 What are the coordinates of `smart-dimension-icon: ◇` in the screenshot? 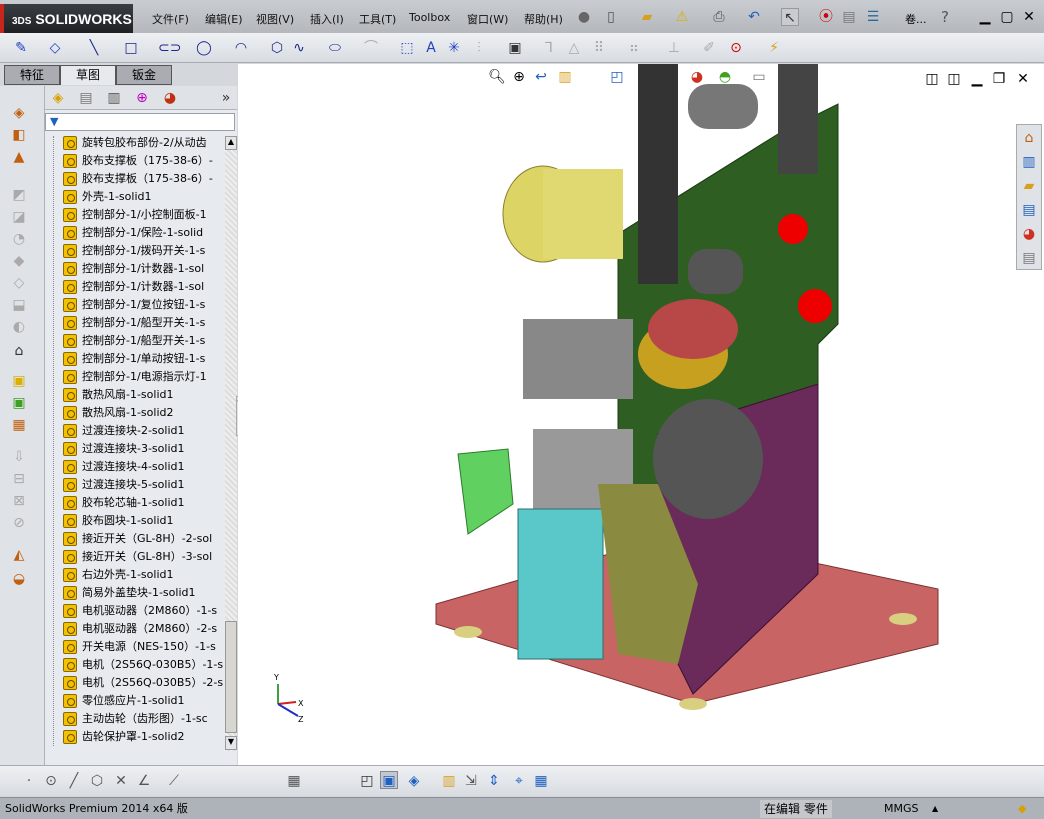 It's located at (55, 48).